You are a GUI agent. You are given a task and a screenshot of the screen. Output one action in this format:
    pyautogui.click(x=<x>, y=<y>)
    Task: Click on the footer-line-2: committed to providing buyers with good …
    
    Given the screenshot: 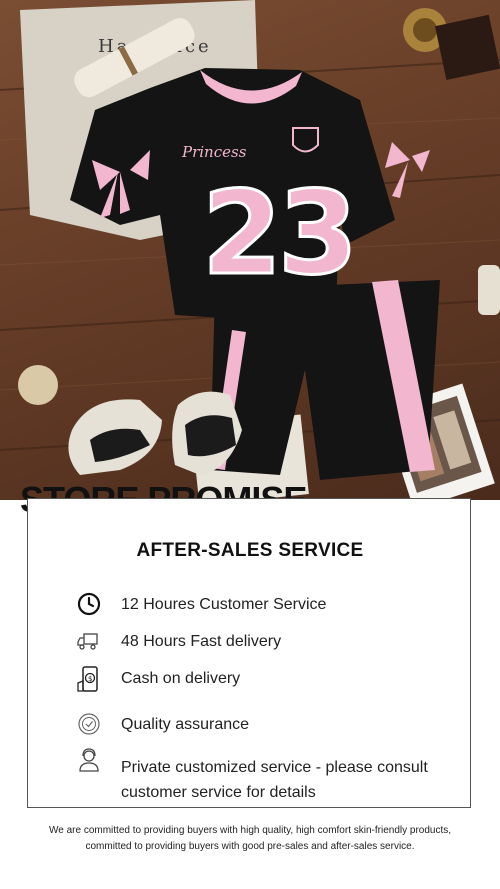 What is the action you would take?
    pyautogui.click(x=250, y=846)
    